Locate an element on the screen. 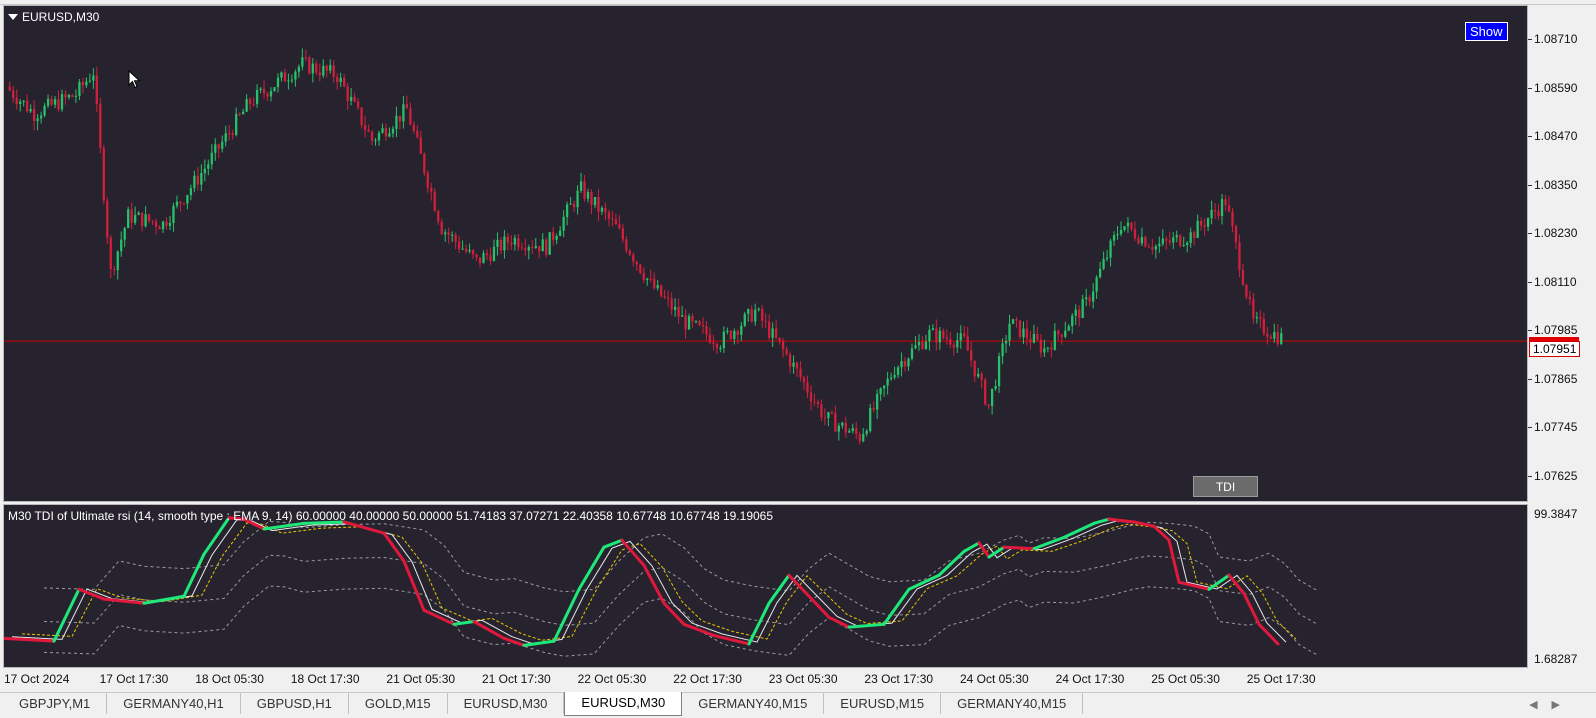 This screenshot has height=718, width=1596. tab-gold-m15: GOLD,M15 is located at coordinates (398, 703).